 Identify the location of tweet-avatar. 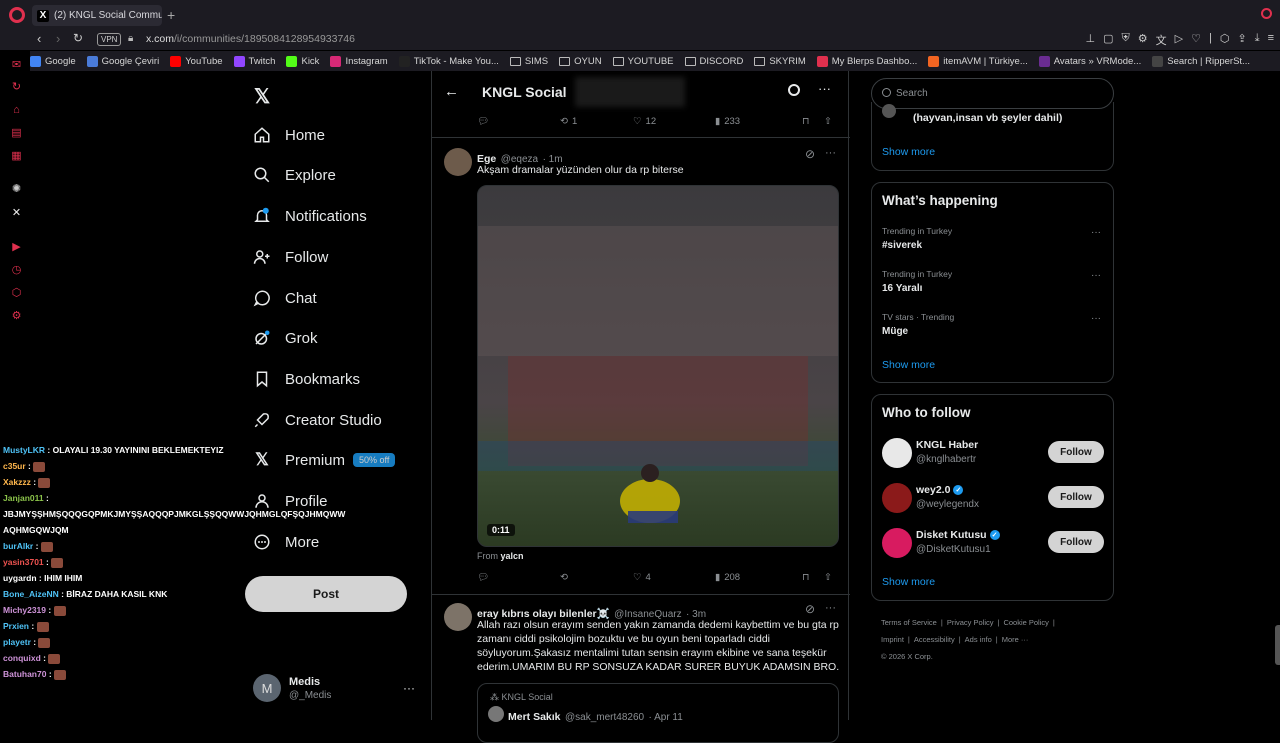
(458, 617).